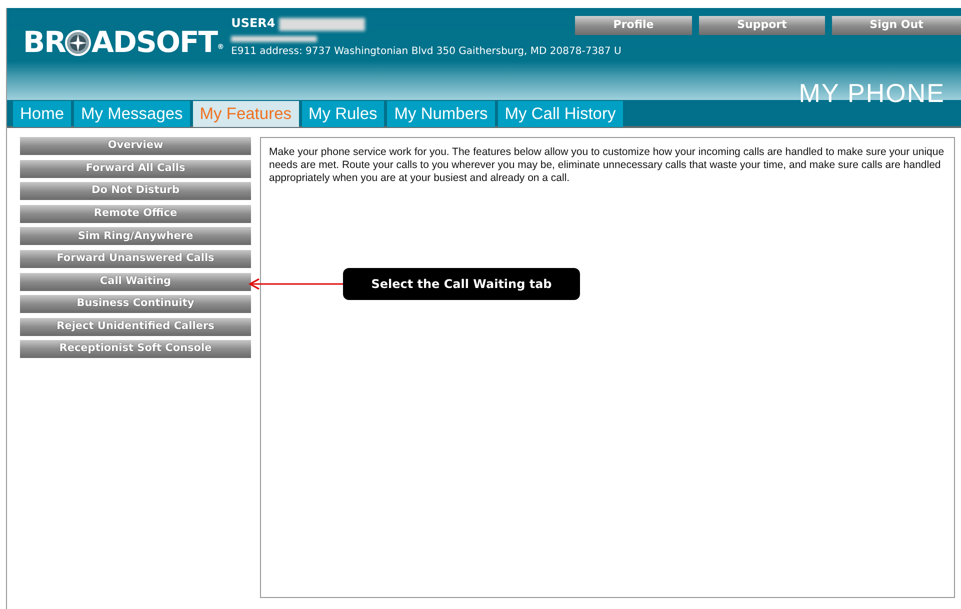 This screenshot has width=961, height=609. I want to click on sidebar-button: Business Continuity, so click(135, 304).